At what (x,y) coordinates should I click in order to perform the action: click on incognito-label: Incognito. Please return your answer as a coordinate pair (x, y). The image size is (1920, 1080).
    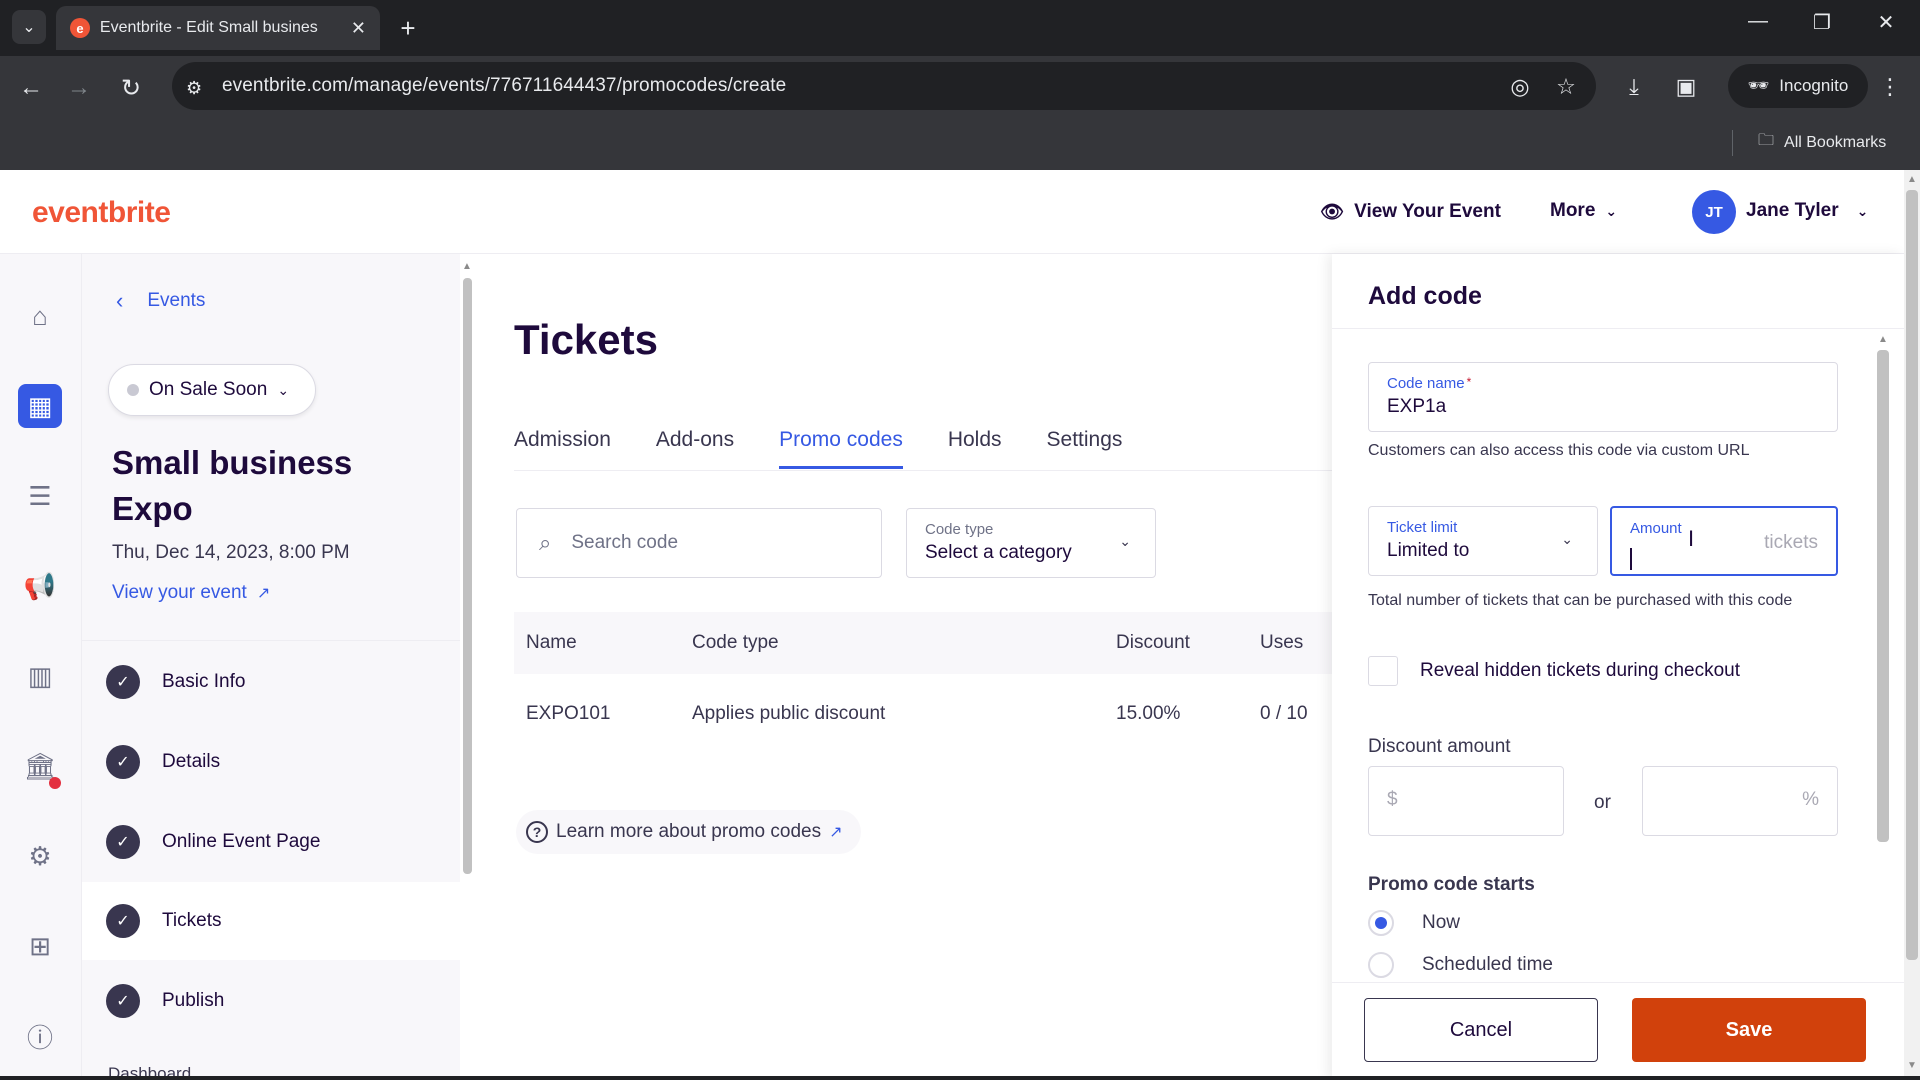
    Looking at the image, I should click on (1814, 85).